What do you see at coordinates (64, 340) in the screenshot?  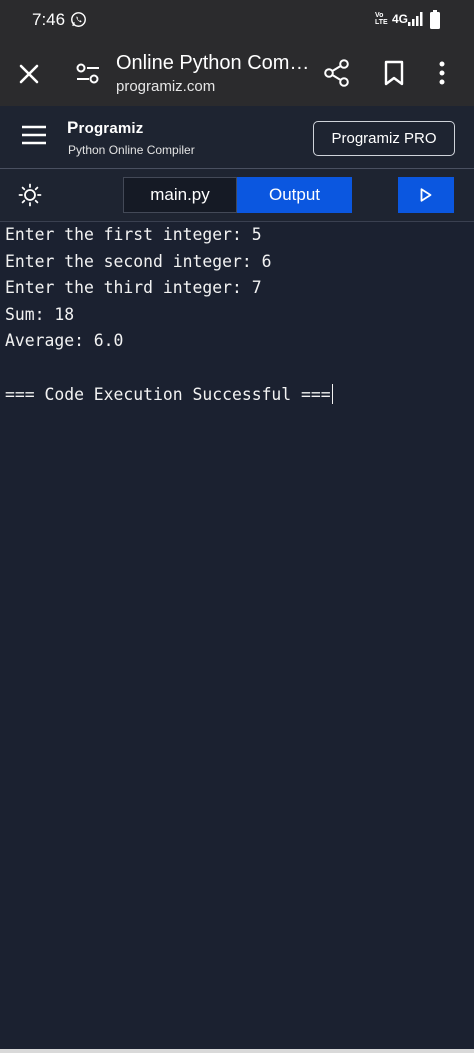 I see `console-line: Average: 6.0` at bounding box center [64, 340].